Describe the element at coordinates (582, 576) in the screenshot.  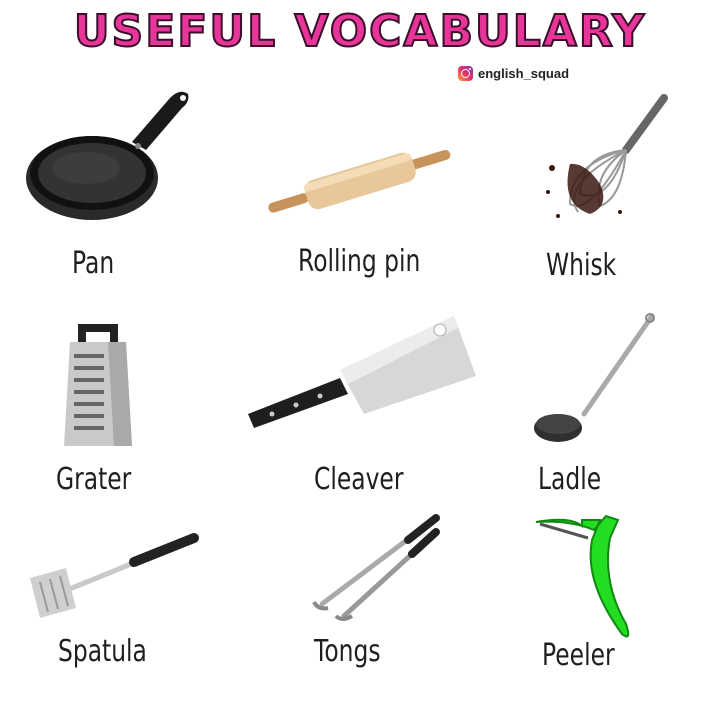
I see `peeler-icon` at that location.